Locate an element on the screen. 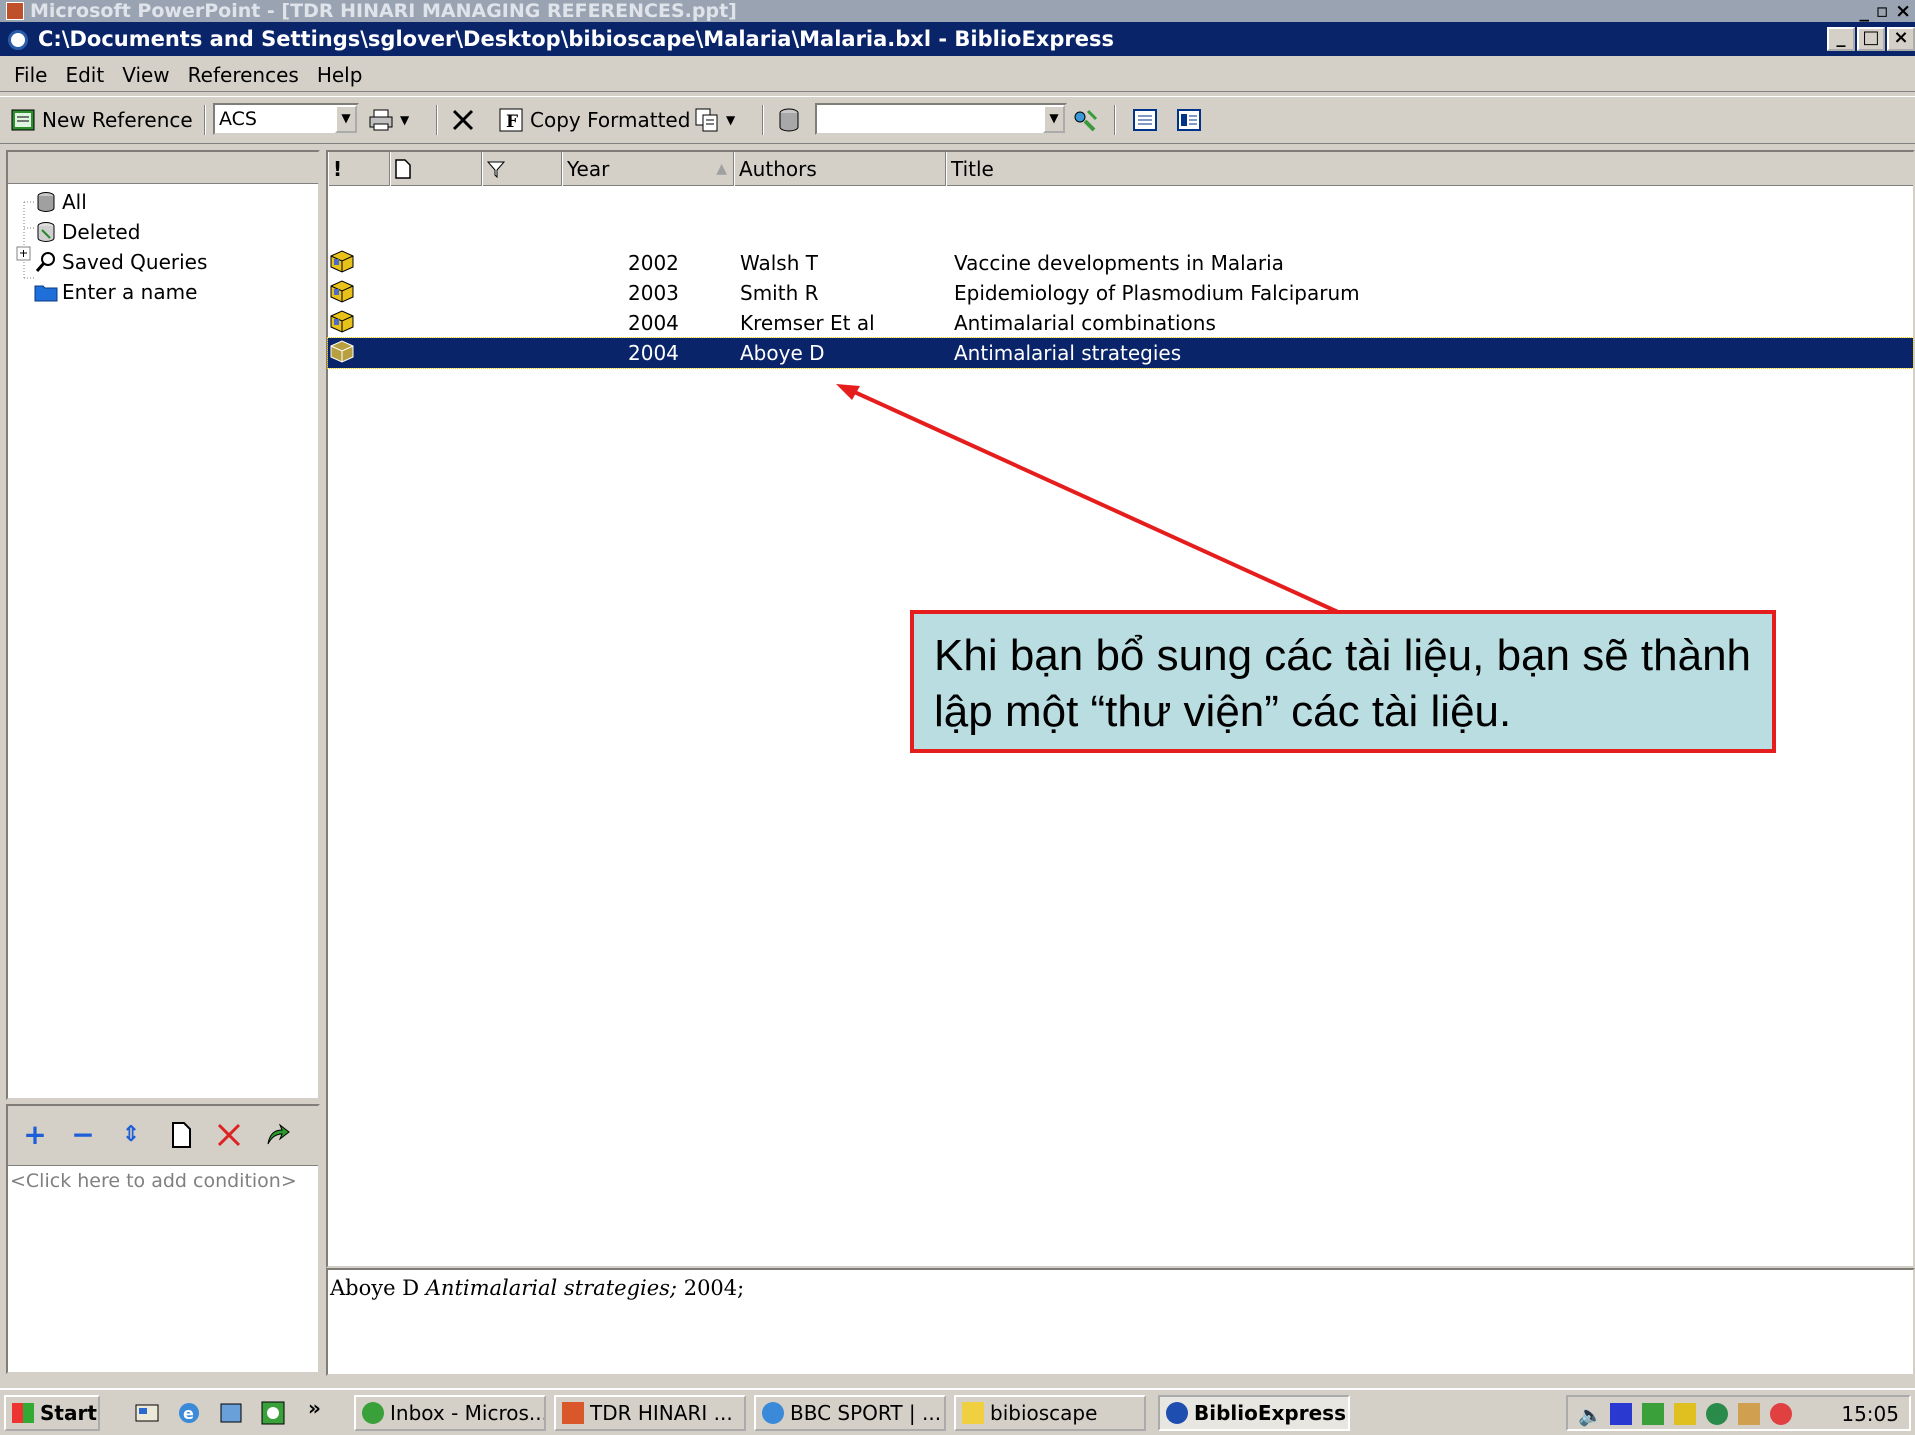  start-button: Start is located at coordinates (52, 1413).